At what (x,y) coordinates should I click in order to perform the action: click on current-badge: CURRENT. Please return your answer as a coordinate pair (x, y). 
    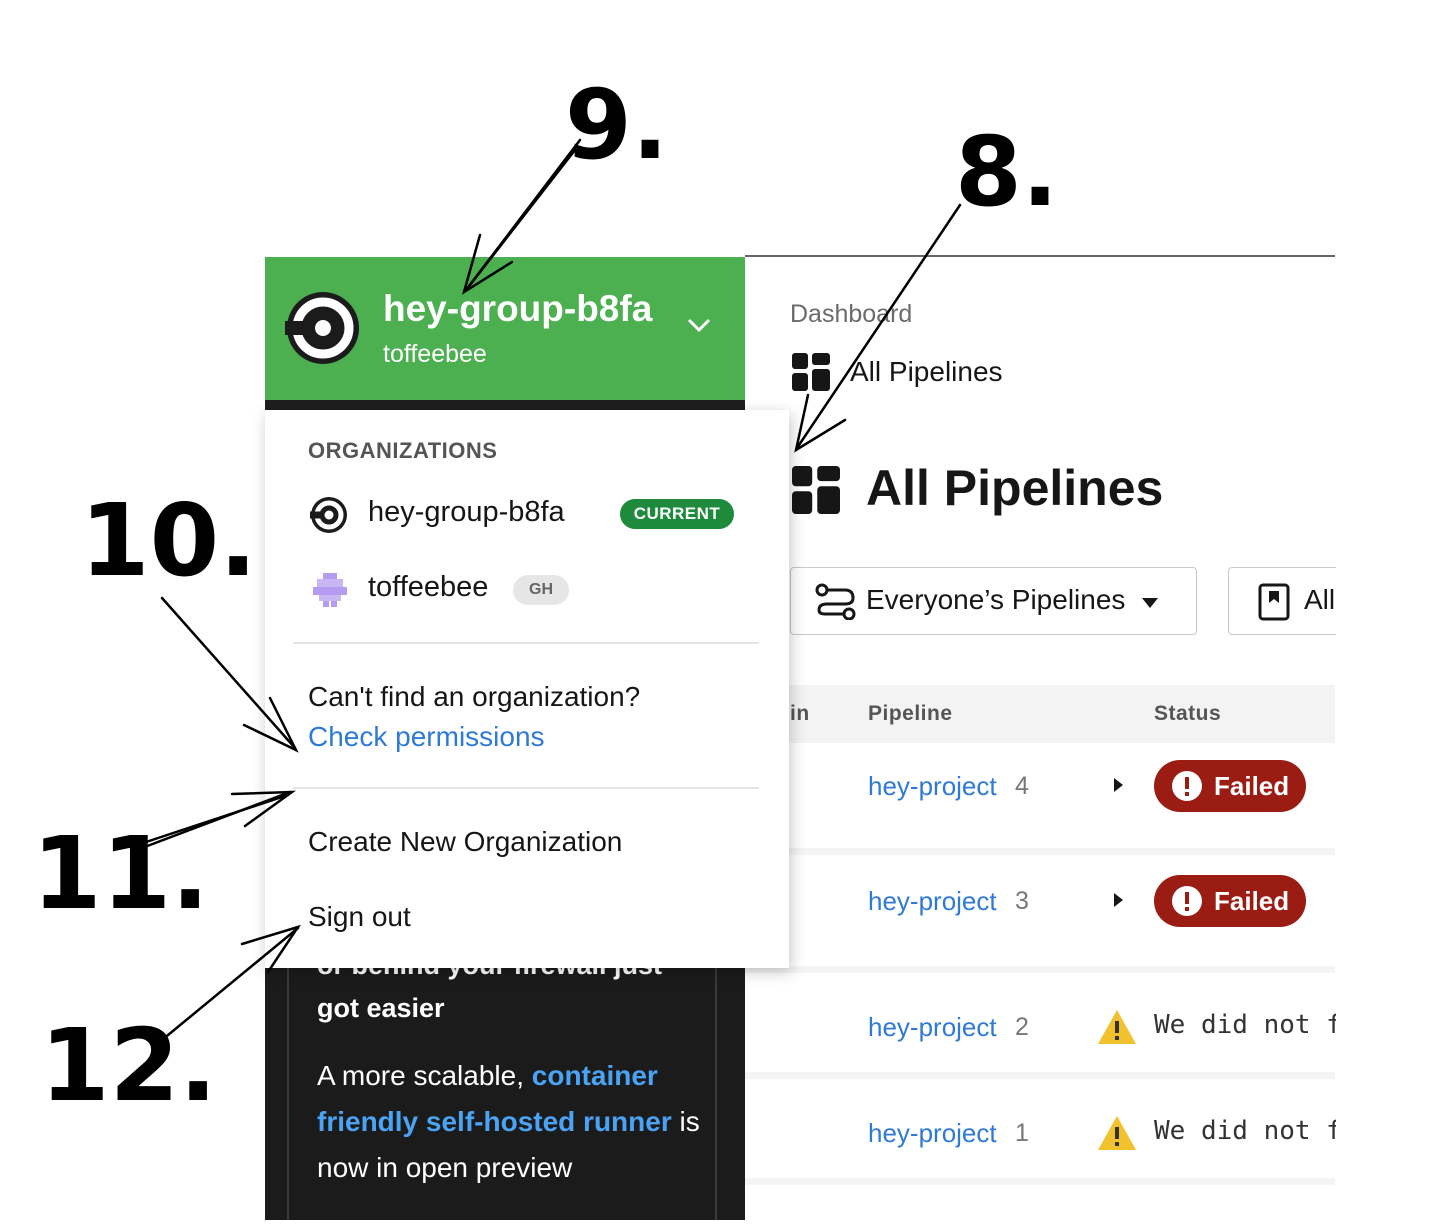
    Looking at the image, I should click on (677, 514).